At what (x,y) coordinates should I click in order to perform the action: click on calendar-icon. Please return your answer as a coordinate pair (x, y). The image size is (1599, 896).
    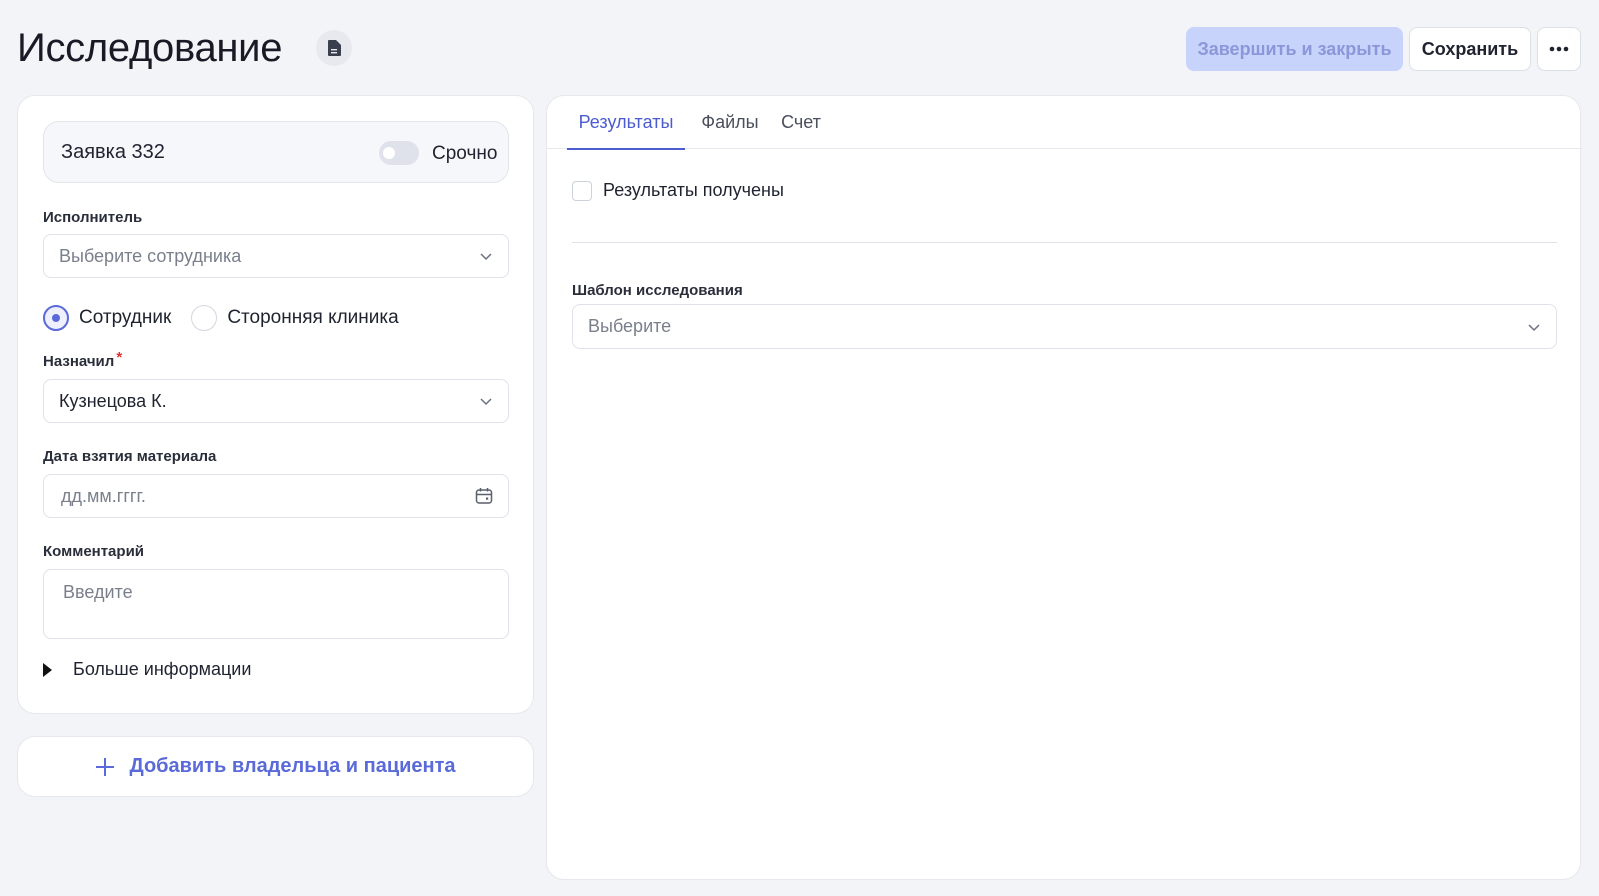
    Looking at the image, I should click on (484, 496).